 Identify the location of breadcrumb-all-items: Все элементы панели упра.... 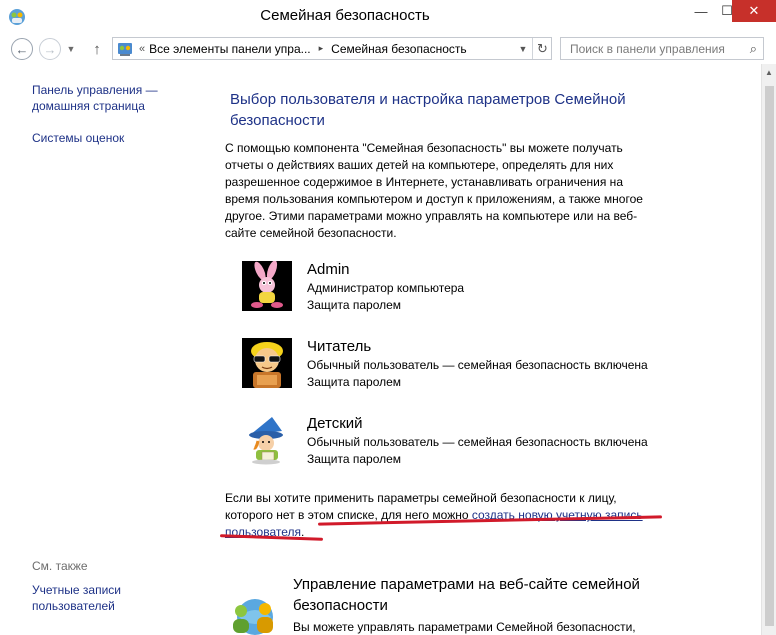
(230, 49).